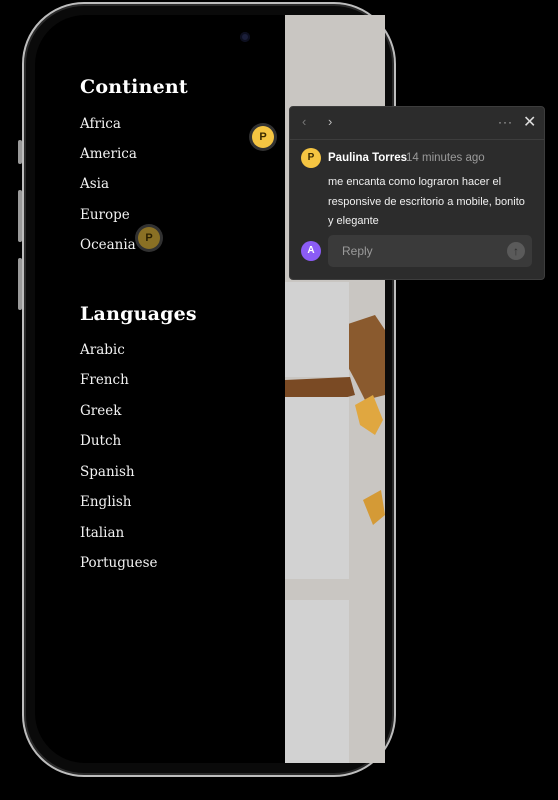 This screenshot has width=558, height=800. What do you see at coordinates (107, 472) in the screenshot?
I see `menu-item-spanish: Spanish` at bounding box center [107, 472].